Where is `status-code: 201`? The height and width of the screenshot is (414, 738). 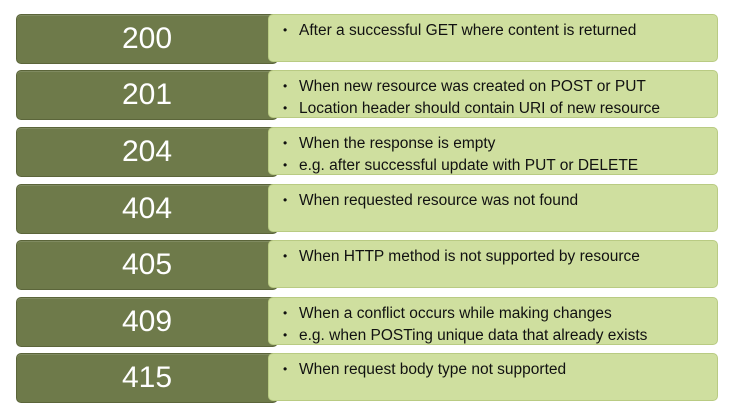 status-code: 201 is located at coordinates (147, 94).